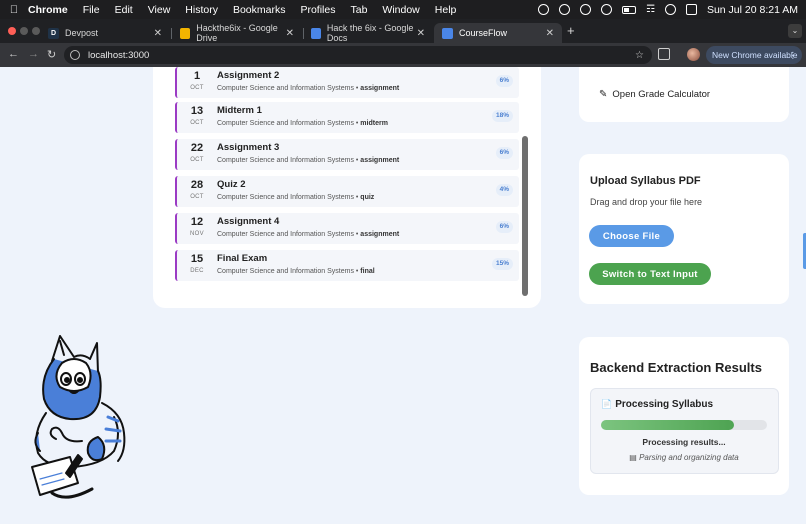  I want to click on chatgpt-status-icon, so click(543, 9).